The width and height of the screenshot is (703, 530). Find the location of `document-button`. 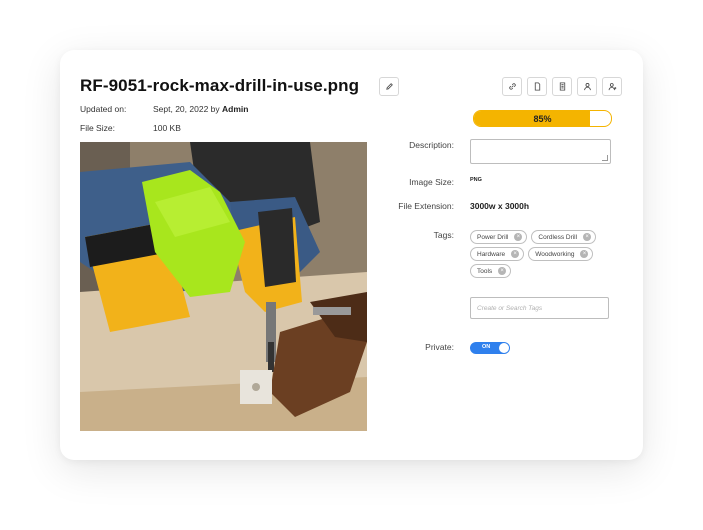

document-button is located at coordinates (562, 86).